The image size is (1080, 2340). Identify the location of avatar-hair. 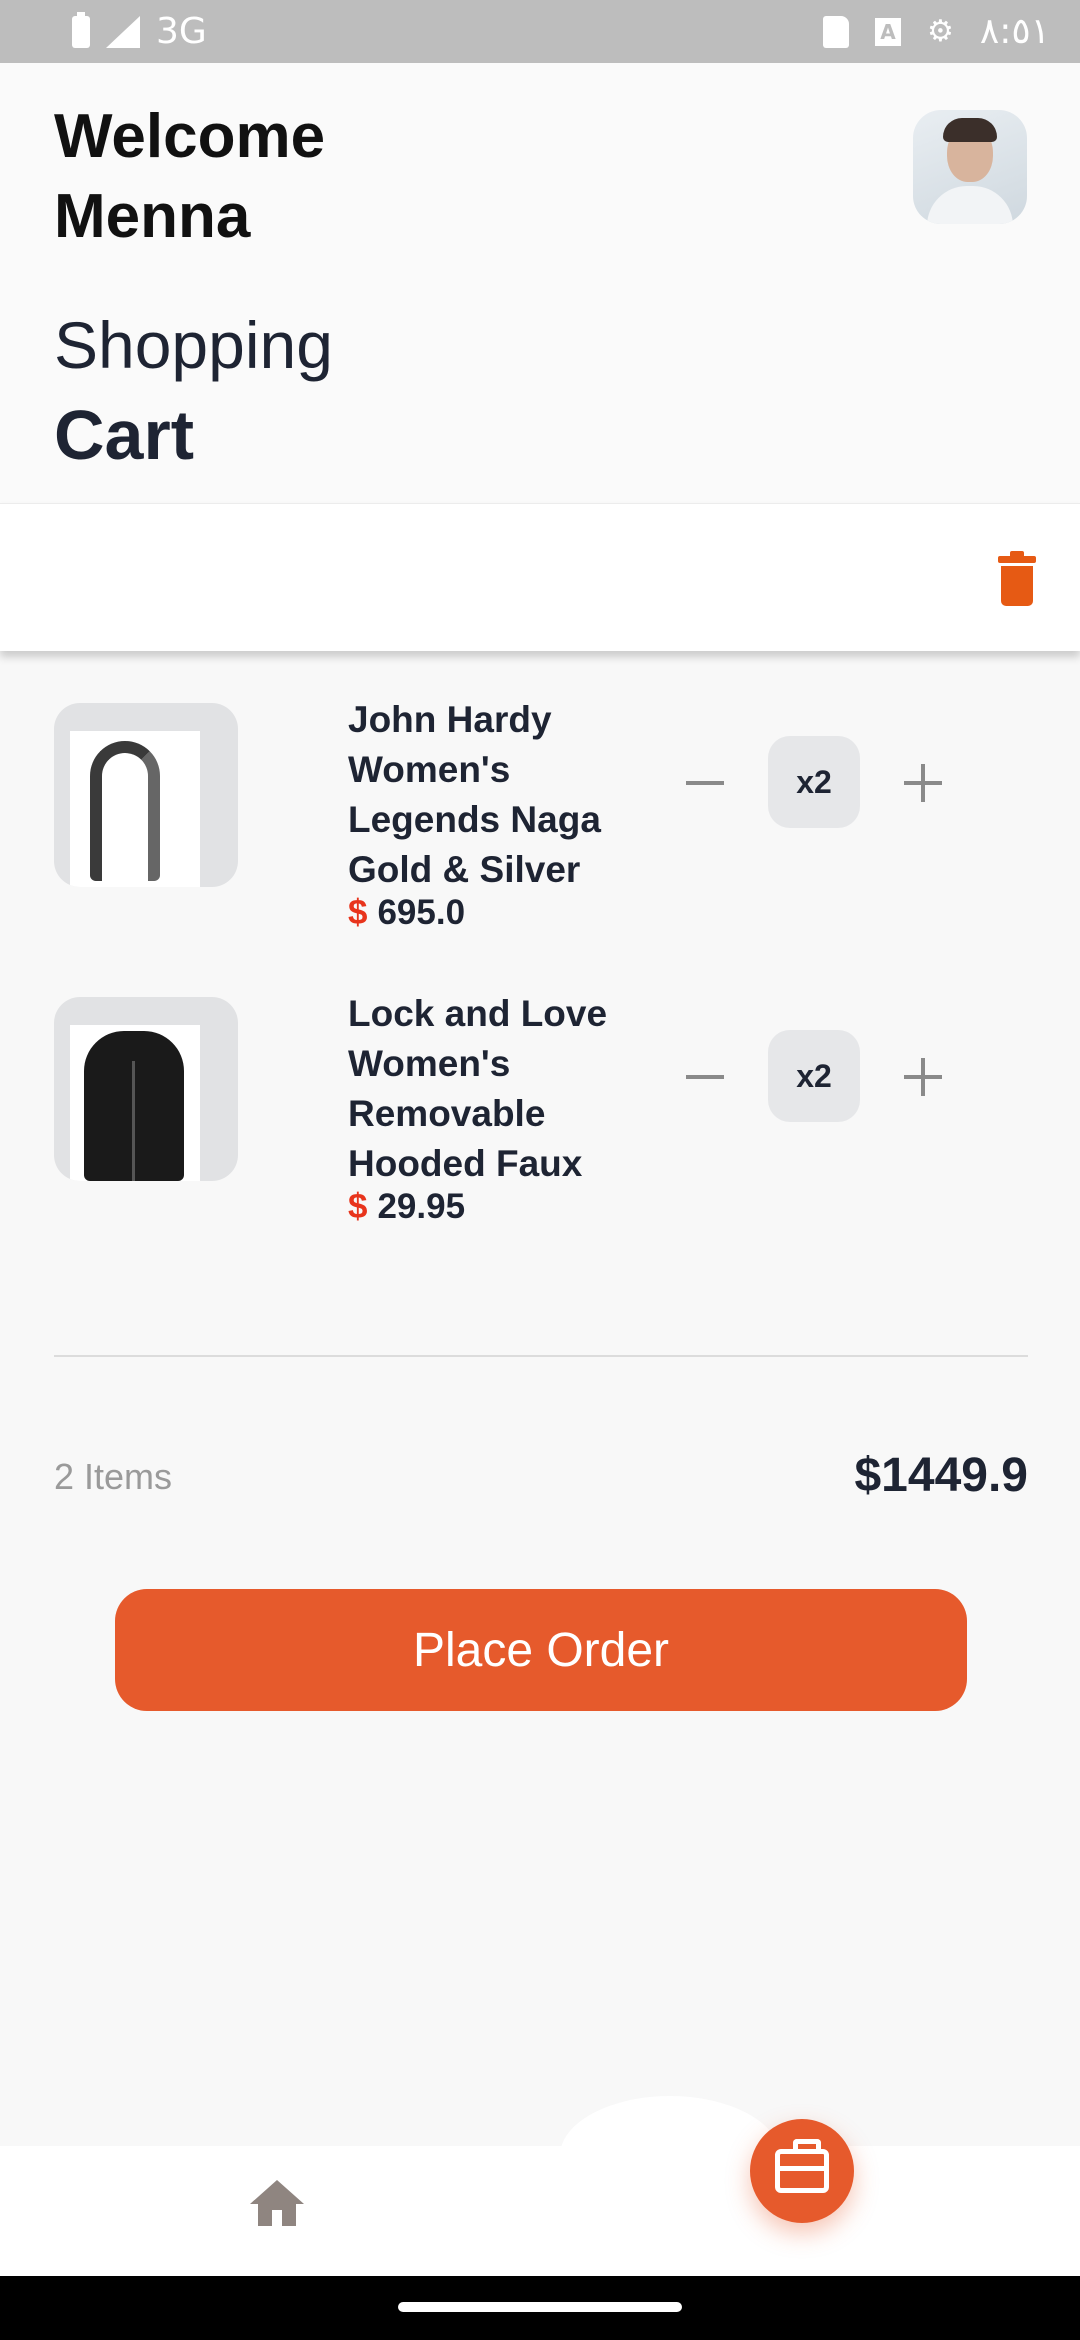
(970, 130).